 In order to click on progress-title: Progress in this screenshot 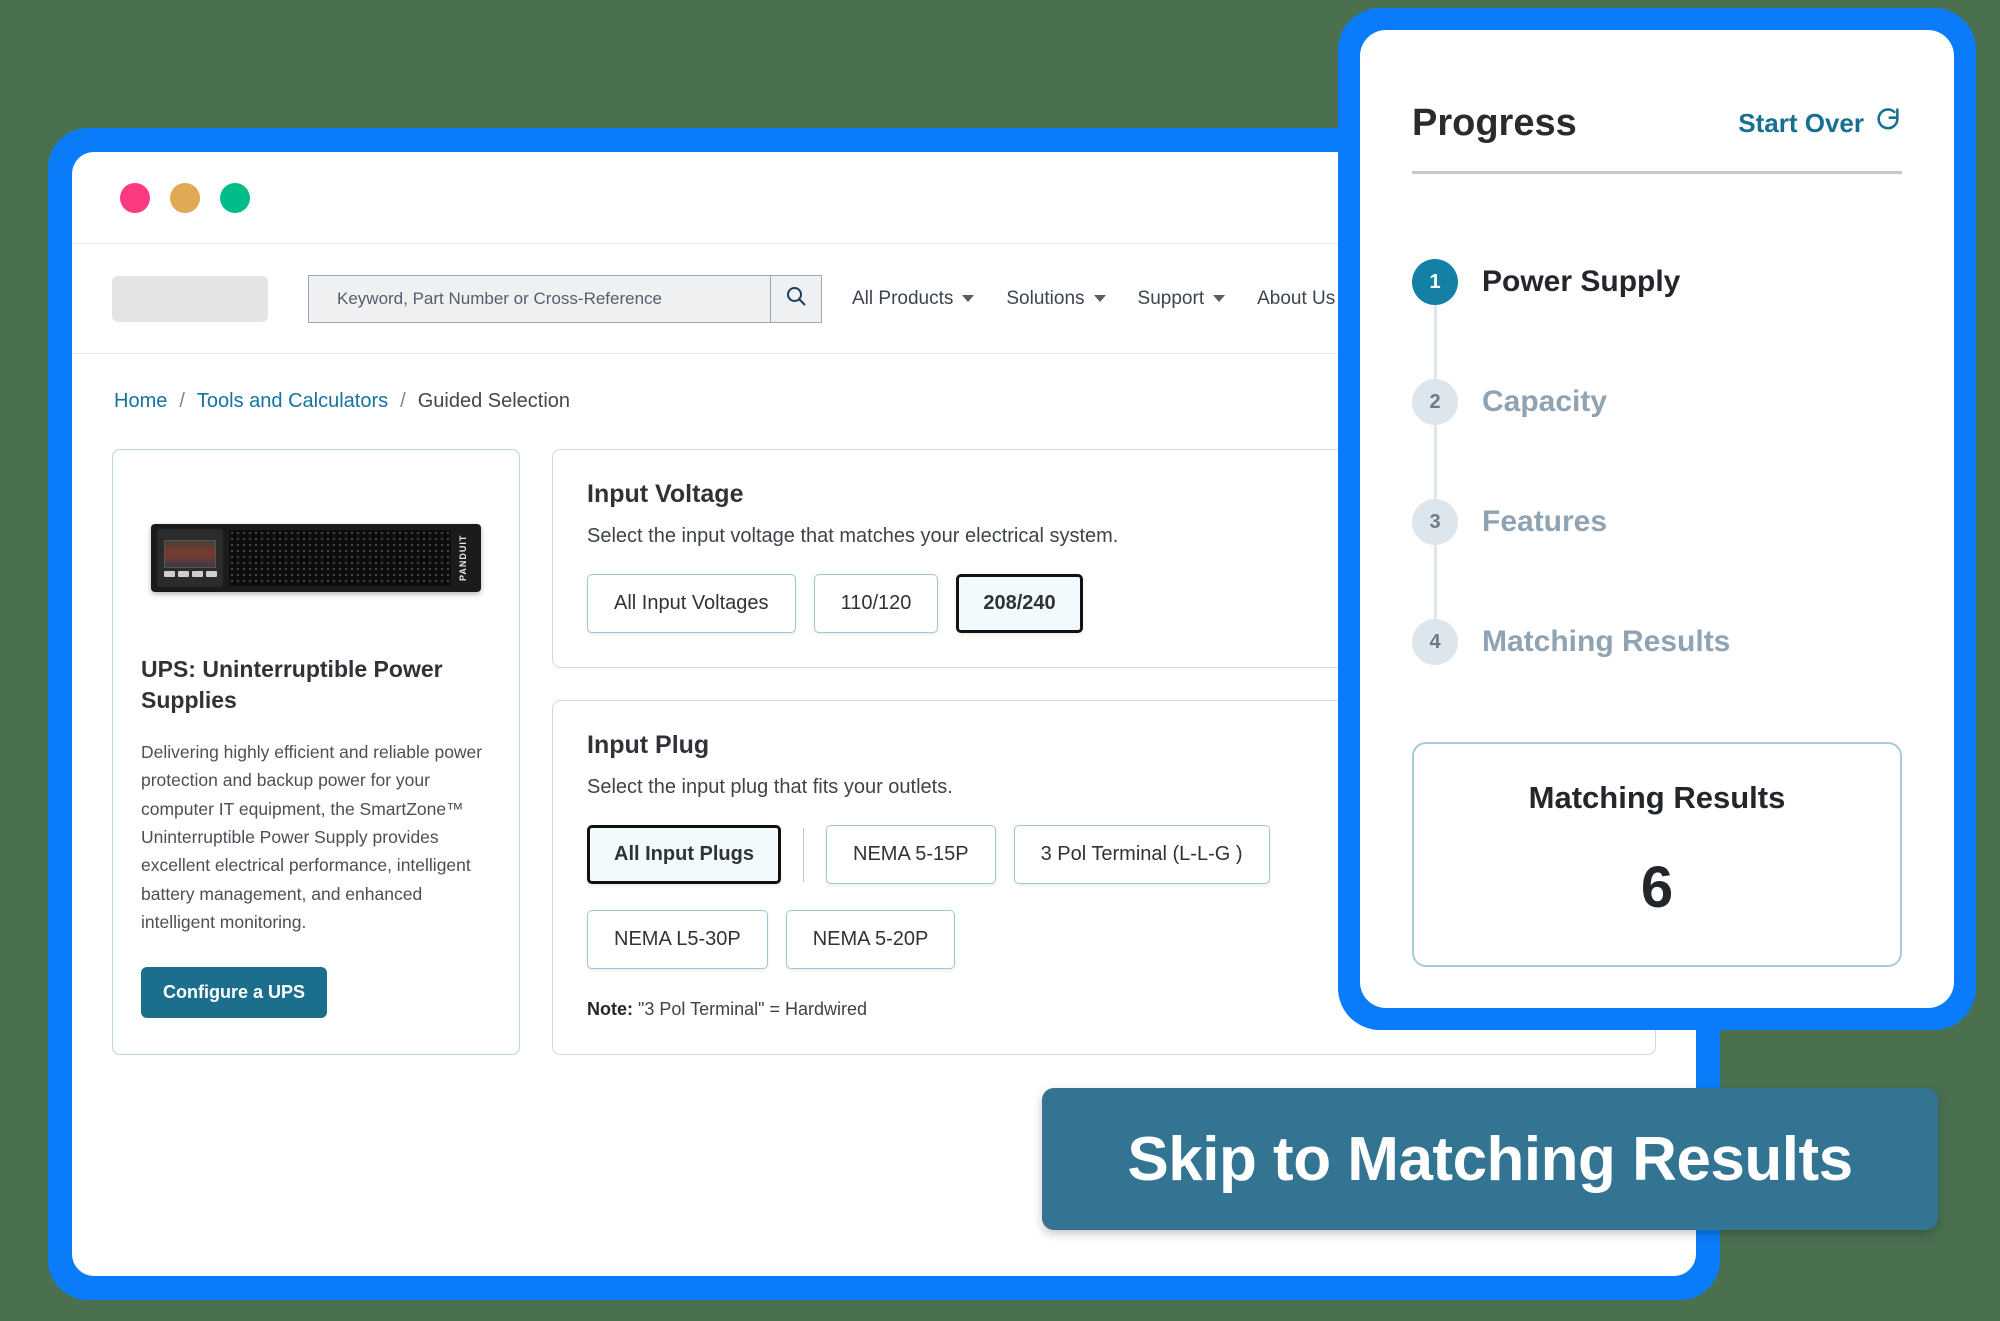, I will do `click(1494, 123)`.